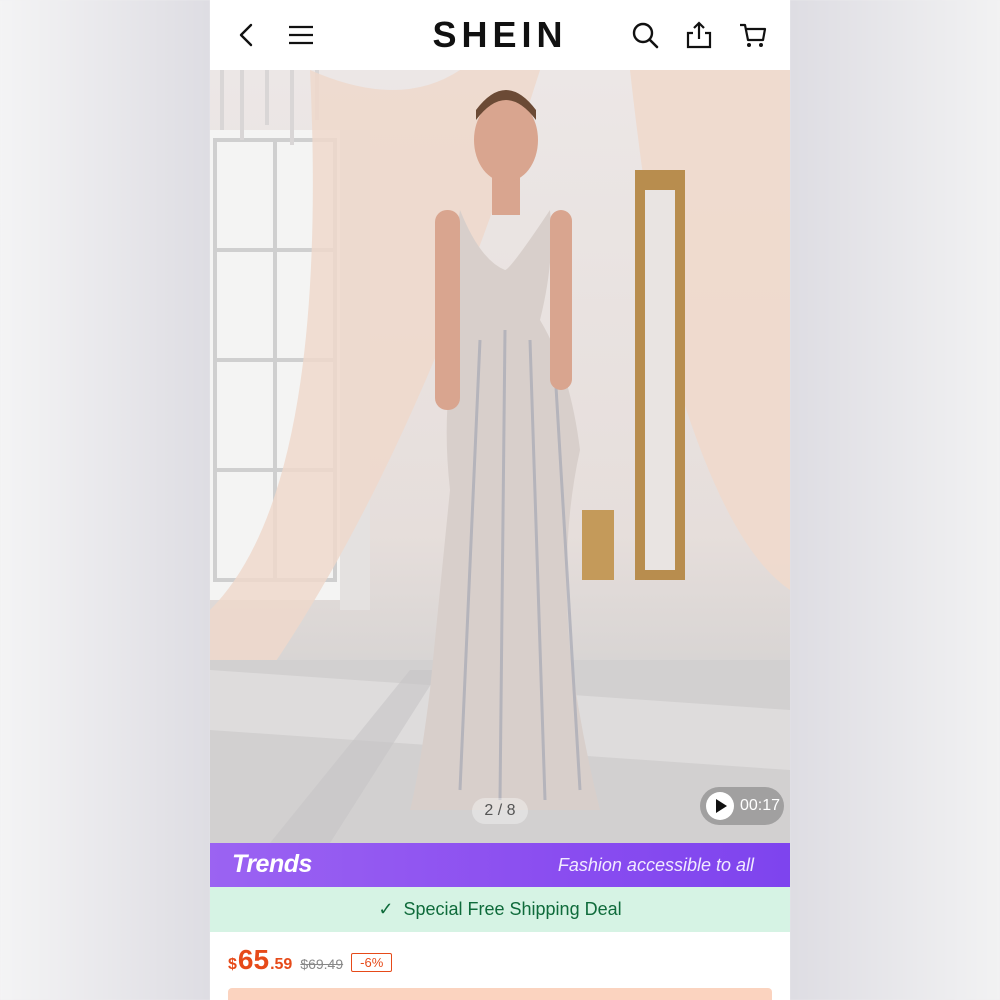 The height and width of the screenshot is (1000, 1000). I want to click on video-button: 00:17, so click(742, 806).